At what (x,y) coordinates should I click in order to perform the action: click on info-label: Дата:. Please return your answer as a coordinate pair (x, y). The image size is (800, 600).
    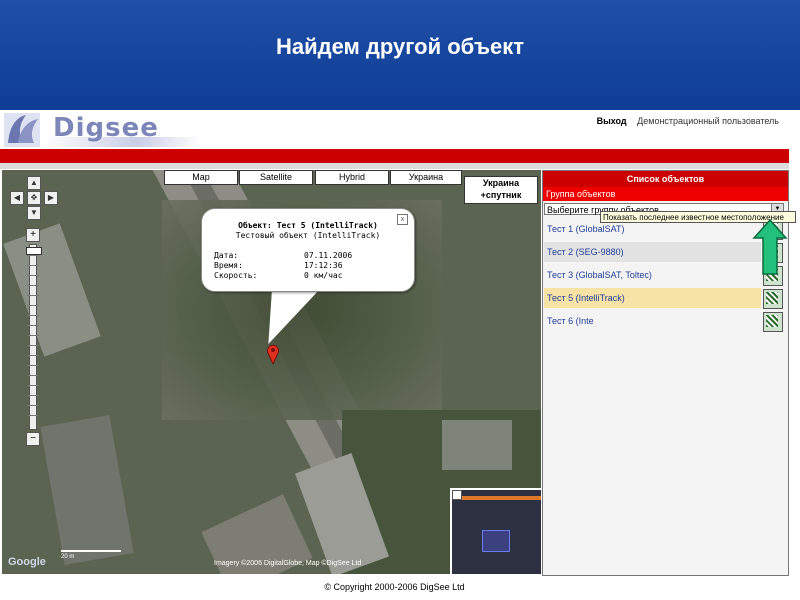
    Looking at the image, I should click on (226, 255).